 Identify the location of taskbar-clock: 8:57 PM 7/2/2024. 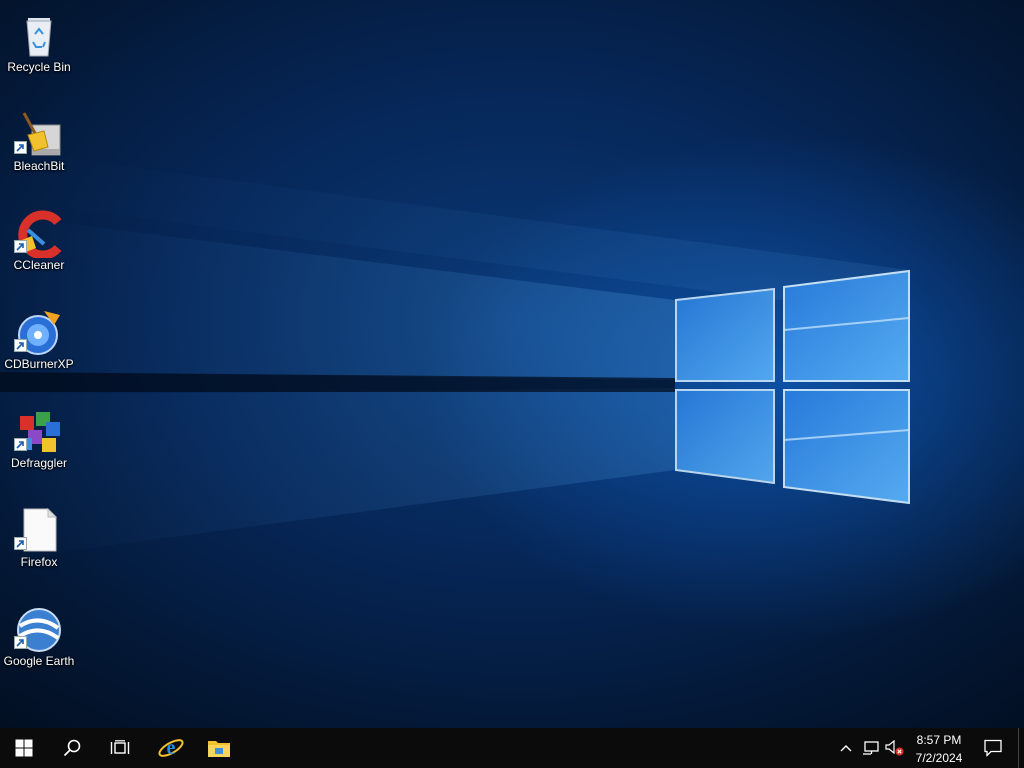
(939, 748).